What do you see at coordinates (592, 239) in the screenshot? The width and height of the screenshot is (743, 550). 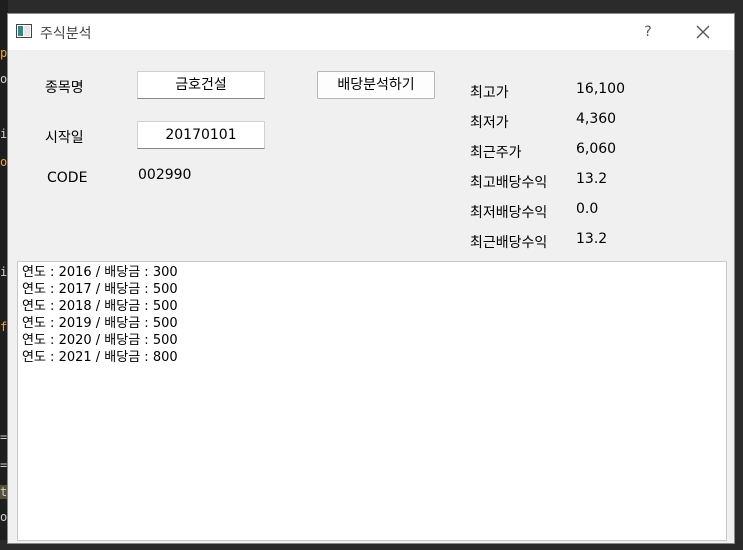 I see `stat-value-recent-yield: 13.2` at bounding box center [592, 239].